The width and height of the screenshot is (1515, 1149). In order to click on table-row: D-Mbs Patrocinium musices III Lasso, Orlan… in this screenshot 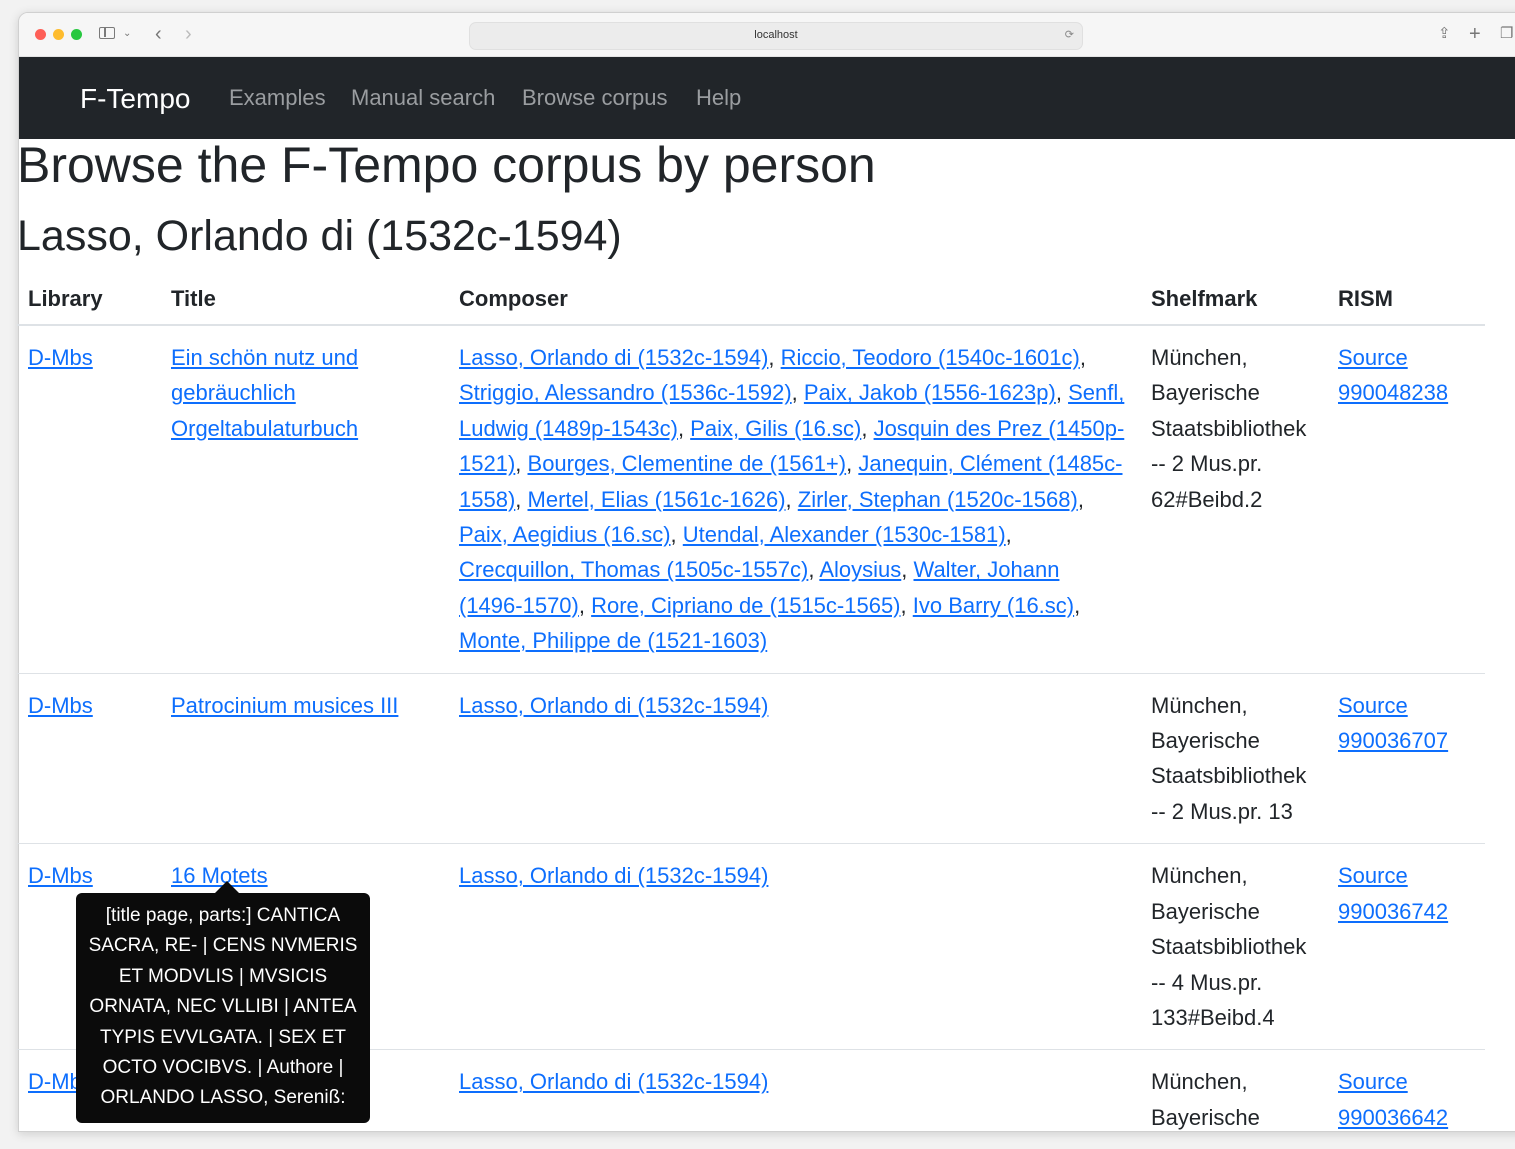, I will do `click(751, 758)`.